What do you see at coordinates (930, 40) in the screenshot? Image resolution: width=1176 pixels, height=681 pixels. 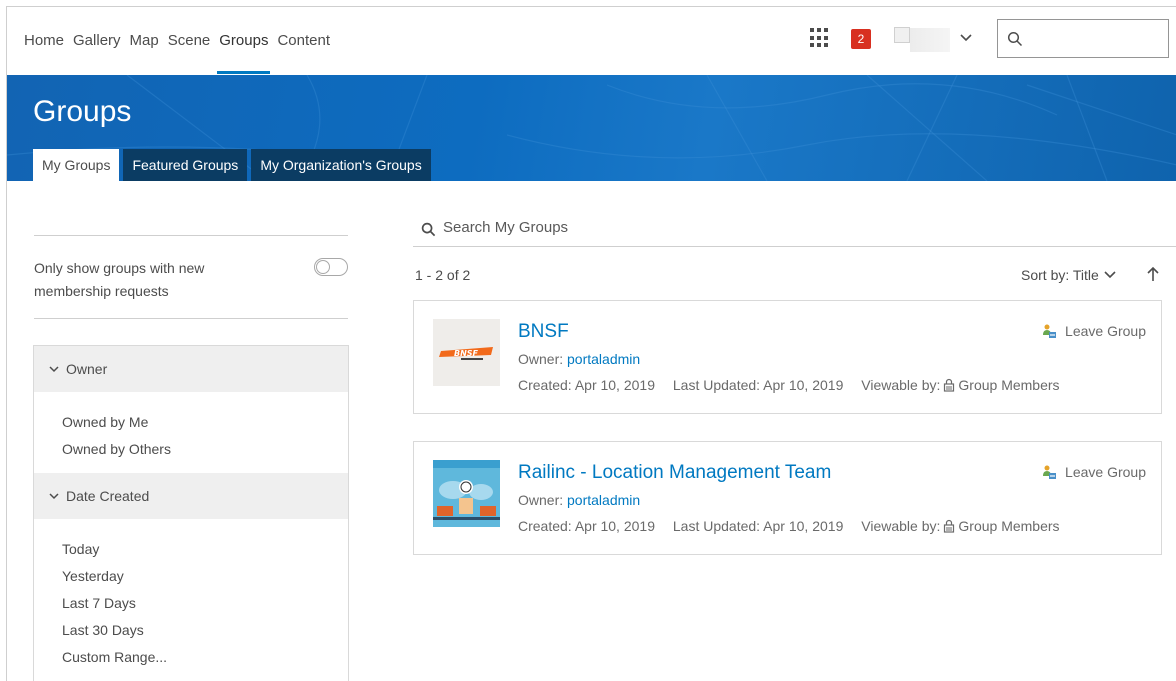 I see `username-redacted` at bounding box center [930, 40].